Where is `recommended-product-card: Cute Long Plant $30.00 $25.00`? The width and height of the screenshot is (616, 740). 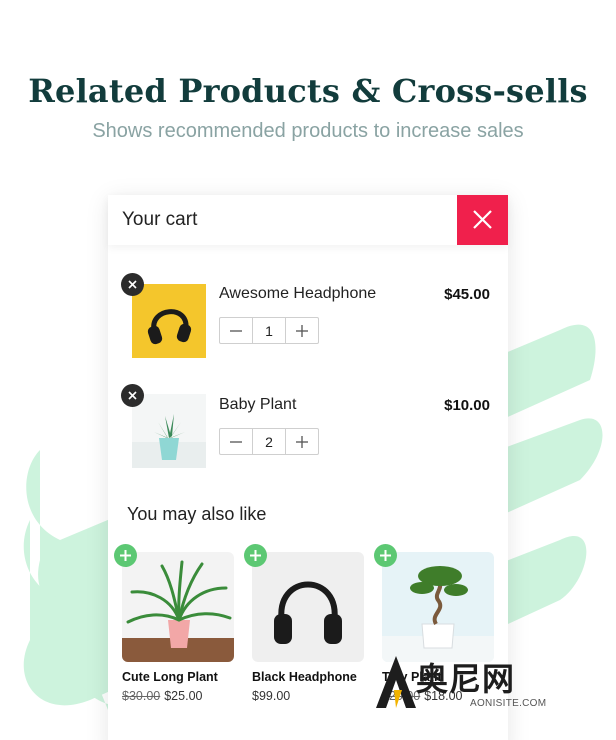
recommended-product-card: Cute Long Plant $30.00 $25.00 is located at coordinates (174, 628).